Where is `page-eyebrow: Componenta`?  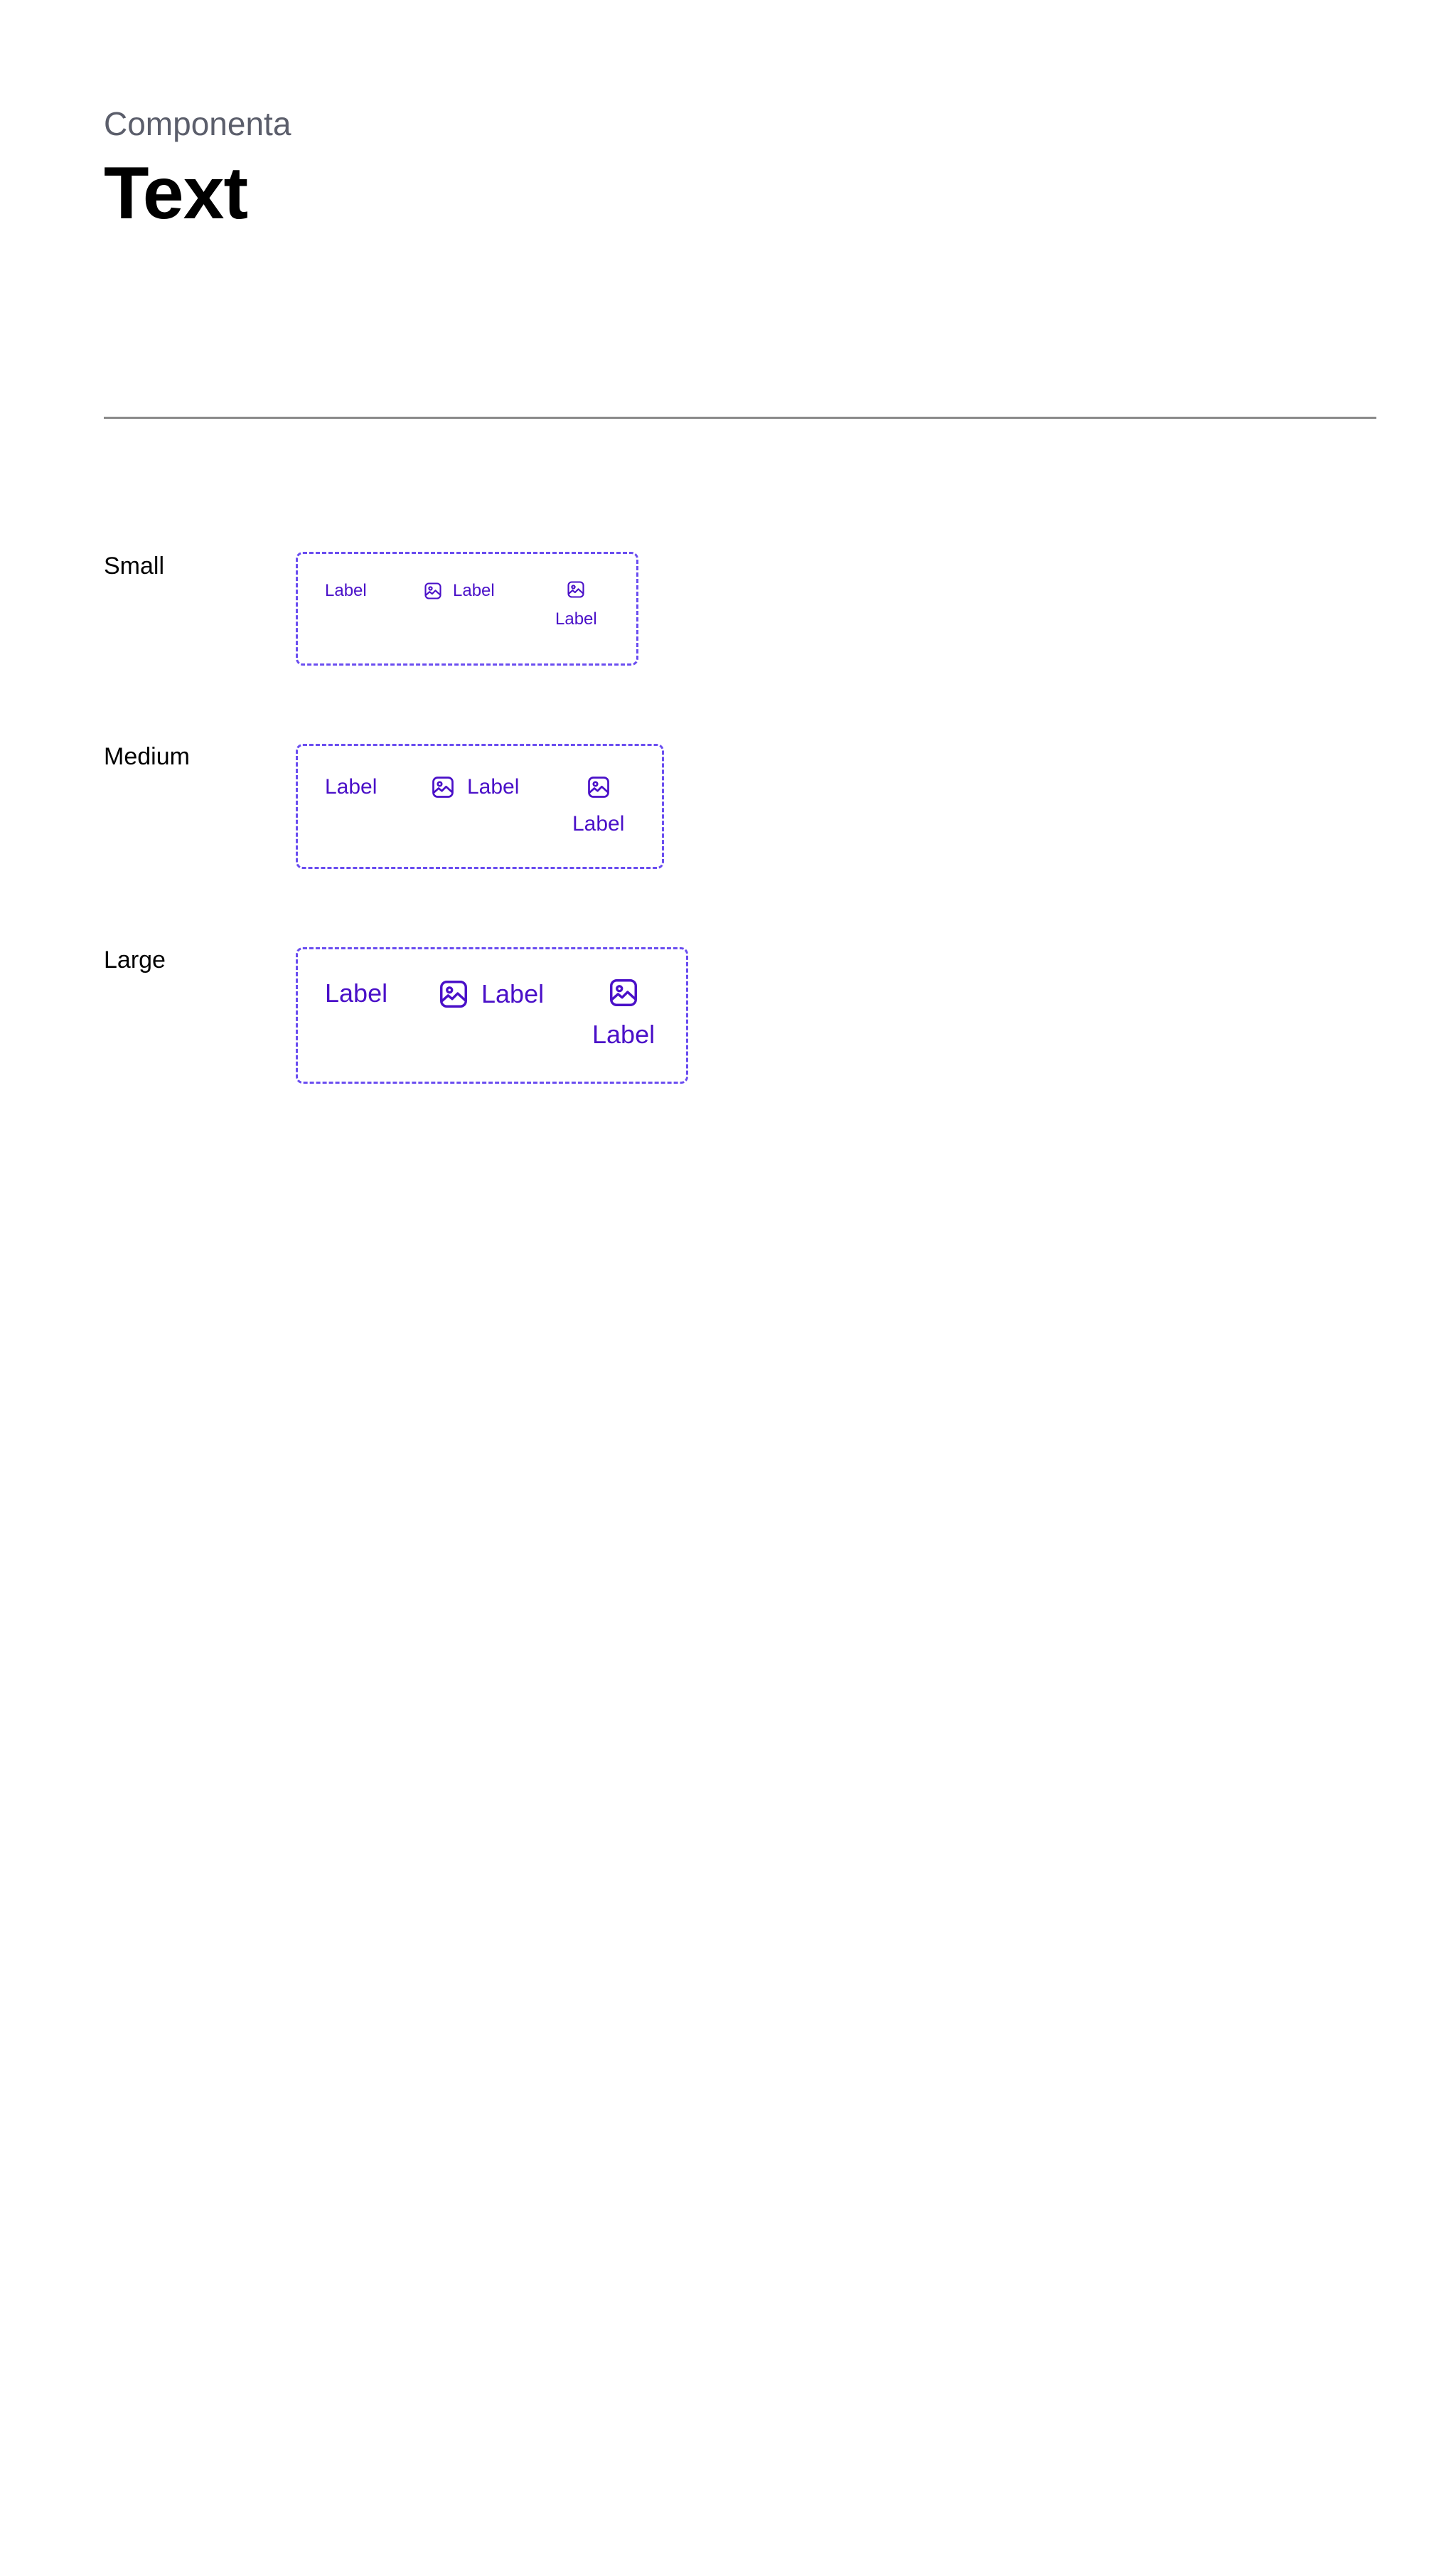
page-eyebrow: Componenta is located at coordinates (198, 123).